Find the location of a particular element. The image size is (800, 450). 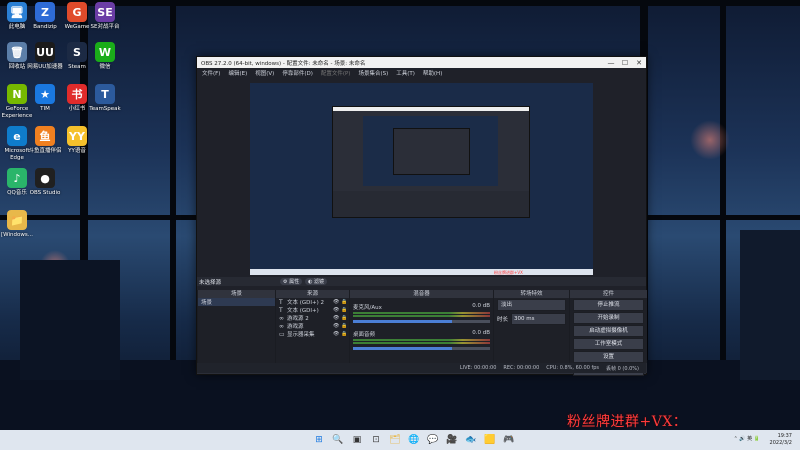

mixer-dock: 混音器 麦克风/Aux 0.0 dB 桌面音频 0.0 dB is located at coordinates (421, 331).